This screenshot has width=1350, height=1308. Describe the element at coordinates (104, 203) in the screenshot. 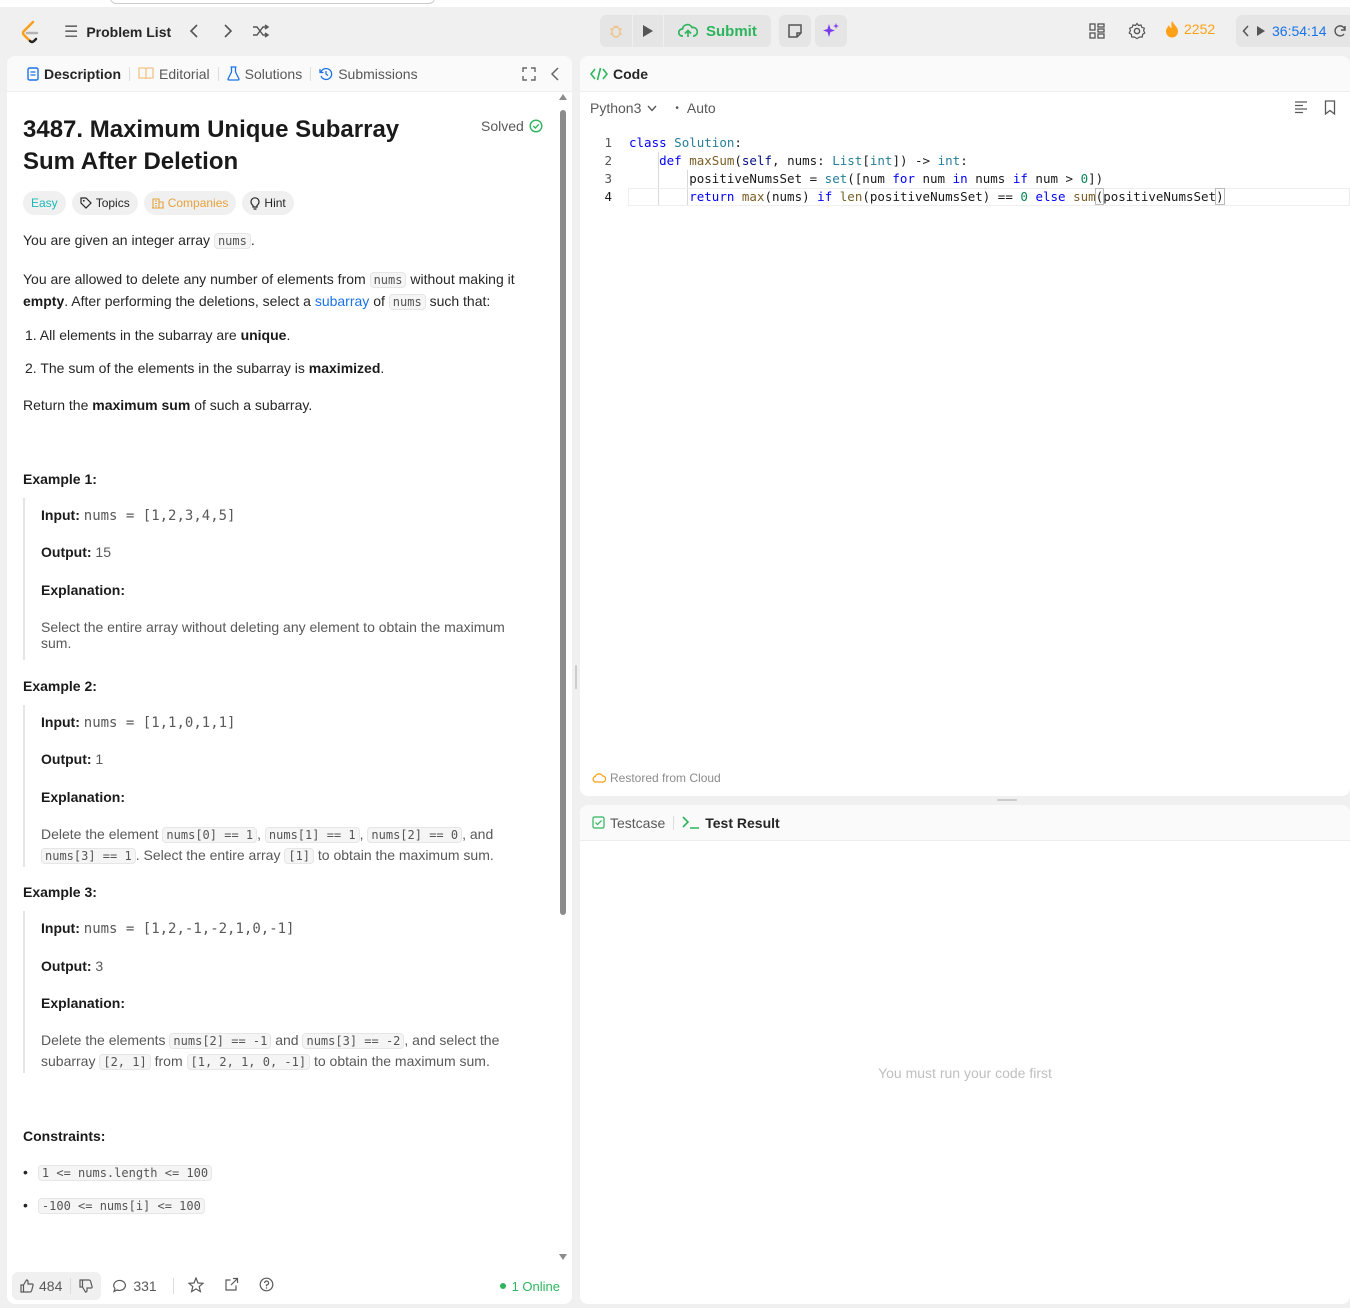

I see `topics-chip: Topics` at that location.